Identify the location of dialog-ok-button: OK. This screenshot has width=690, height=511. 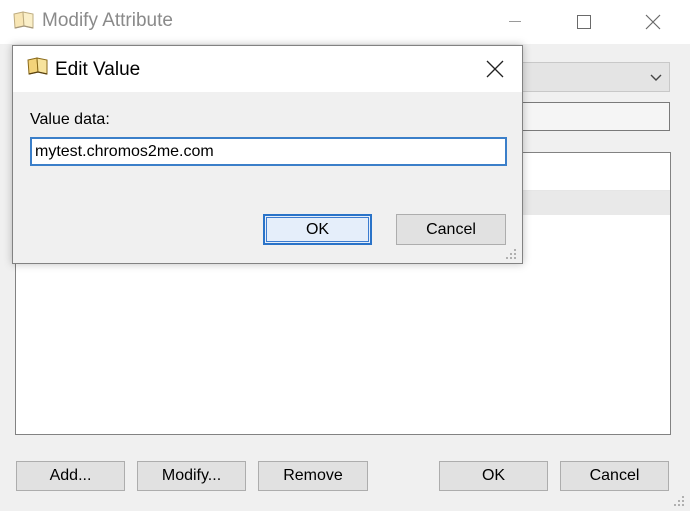
(317, 229).